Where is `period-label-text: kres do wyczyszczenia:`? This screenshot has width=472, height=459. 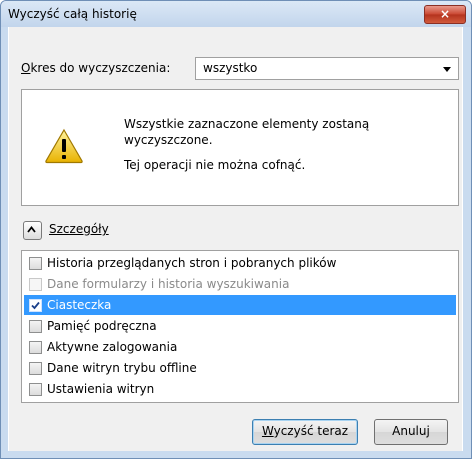
period-label-text: kres do wyczyszczenia: is located at coordinates (100, 68).